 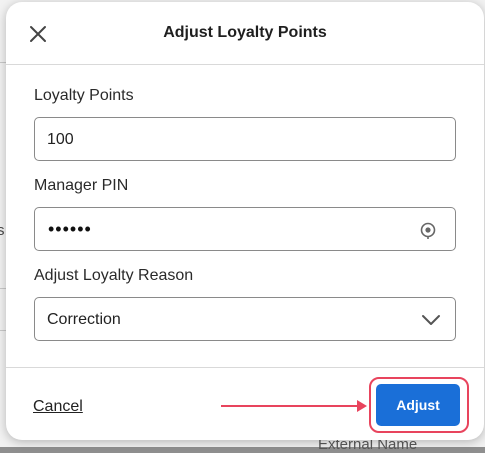 I want to click on adjust-reason-label: Adjust Loyalty Reason, so click(x=114, y=275).